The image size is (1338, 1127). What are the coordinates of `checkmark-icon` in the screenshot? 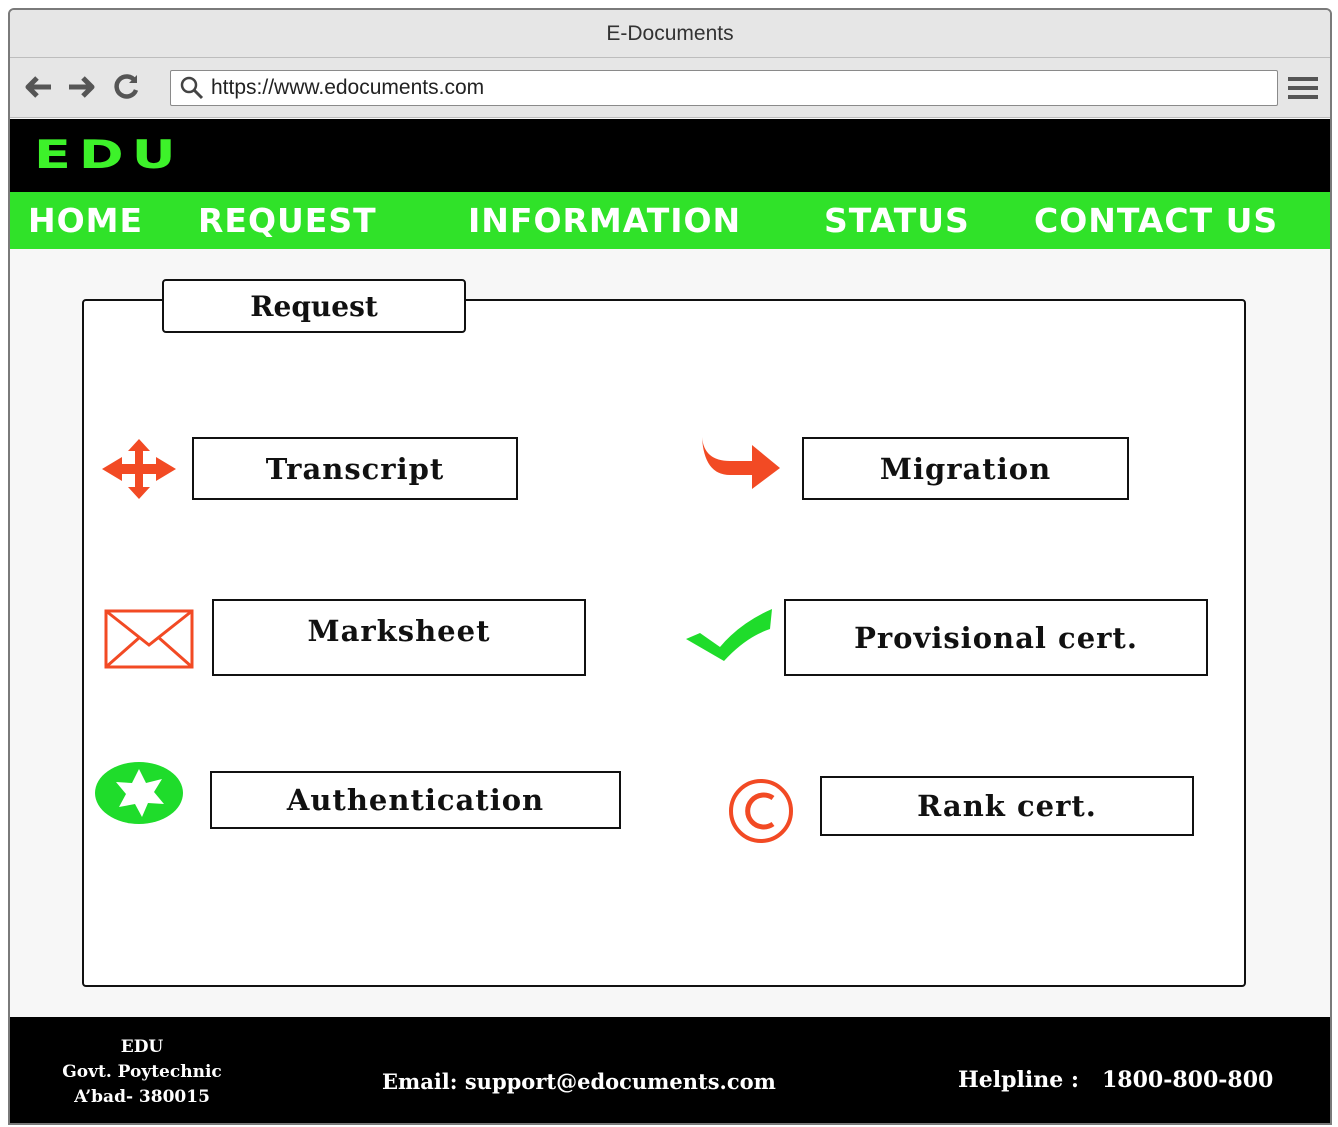 It's located at (729, 635).